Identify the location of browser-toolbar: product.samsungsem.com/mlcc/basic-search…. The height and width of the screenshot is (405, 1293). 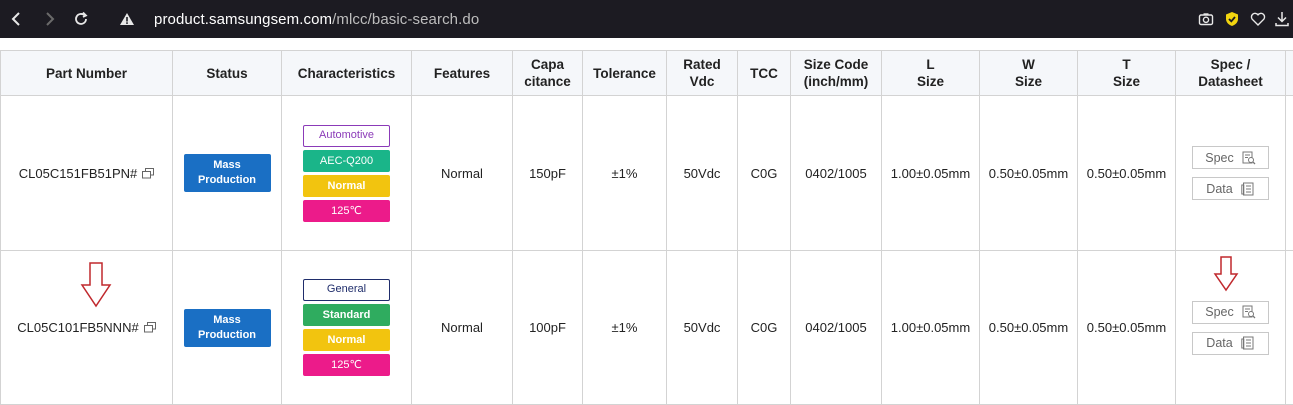
(646, 19).